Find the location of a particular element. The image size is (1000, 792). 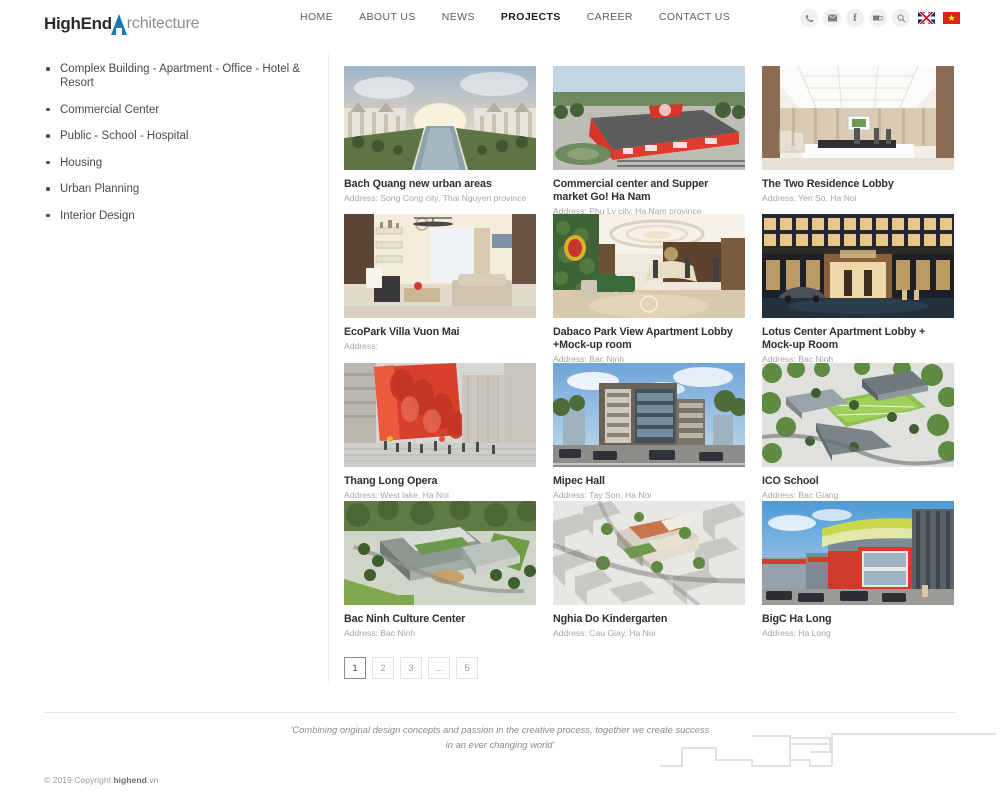

project-row: Bac Ninh Culture Center Address is located at coordinates (650, 570).